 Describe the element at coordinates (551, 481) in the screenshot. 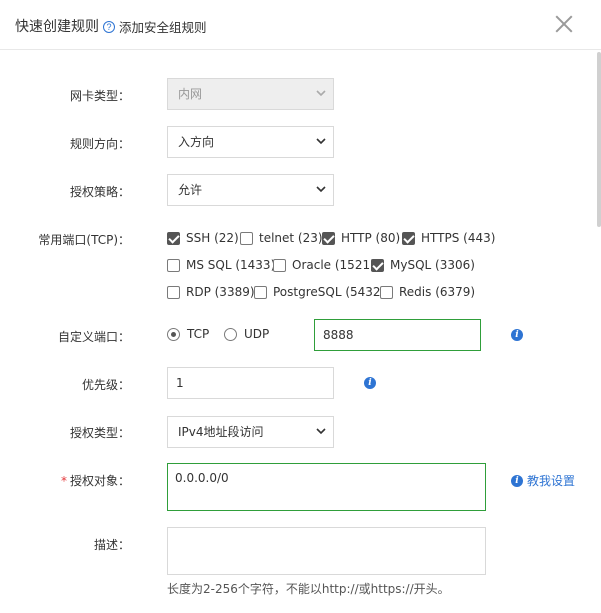

I see `teach-me-label: 教我设置` at that location.